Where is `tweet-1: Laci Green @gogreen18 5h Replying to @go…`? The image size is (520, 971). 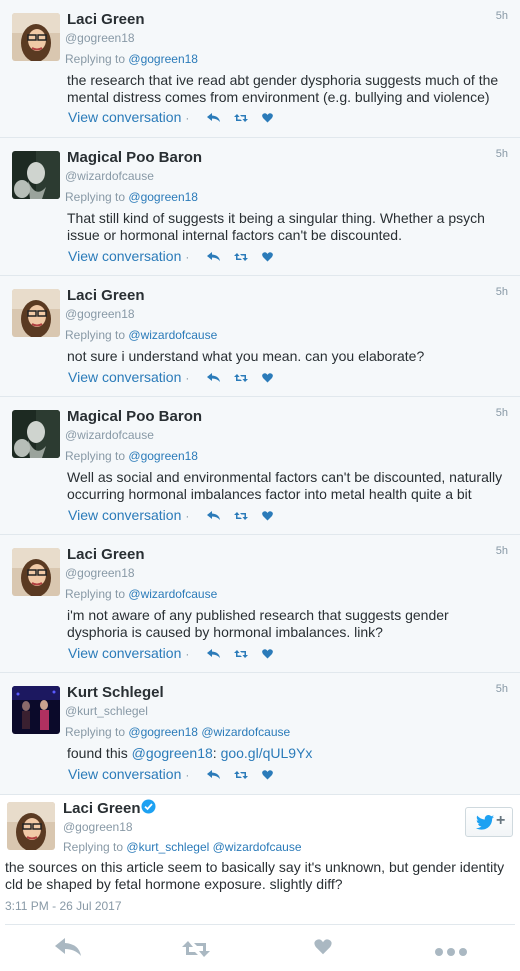 tweet-1: Laci Green @gogreen18 5h Replying to @go… is located at coordinates (260, 69).